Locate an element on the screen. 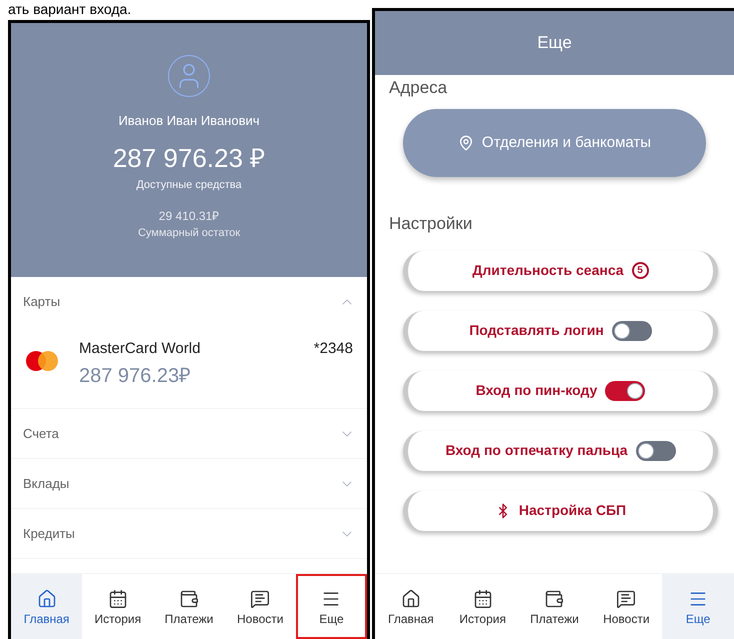  card-logo-icon is located at coordinates (42, 361).